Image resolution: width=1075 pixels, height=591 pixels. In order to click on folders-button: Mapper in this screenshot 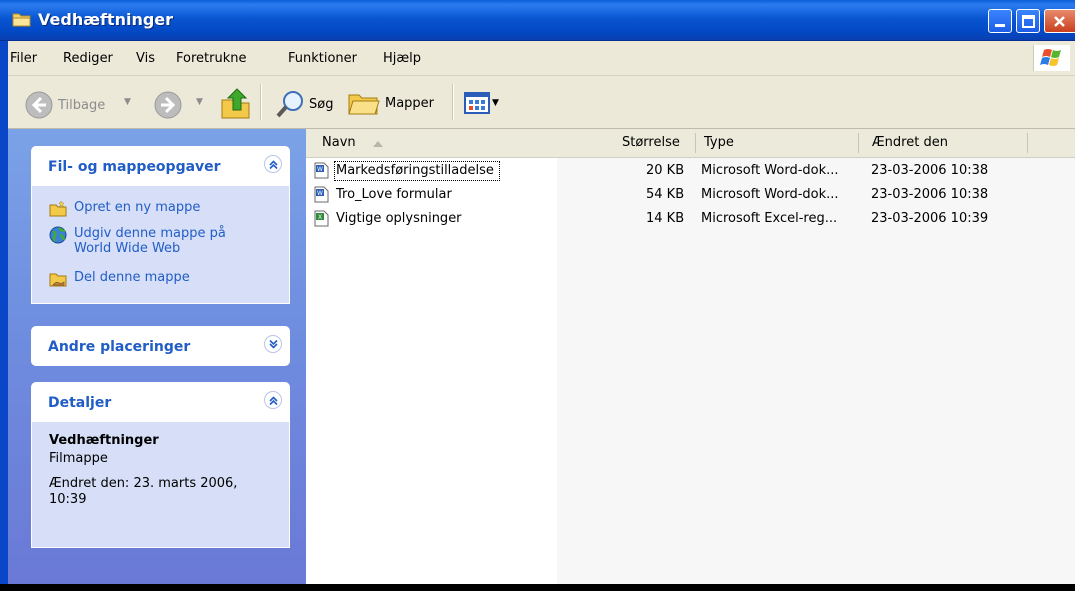, I will do `click(390, 103)`.